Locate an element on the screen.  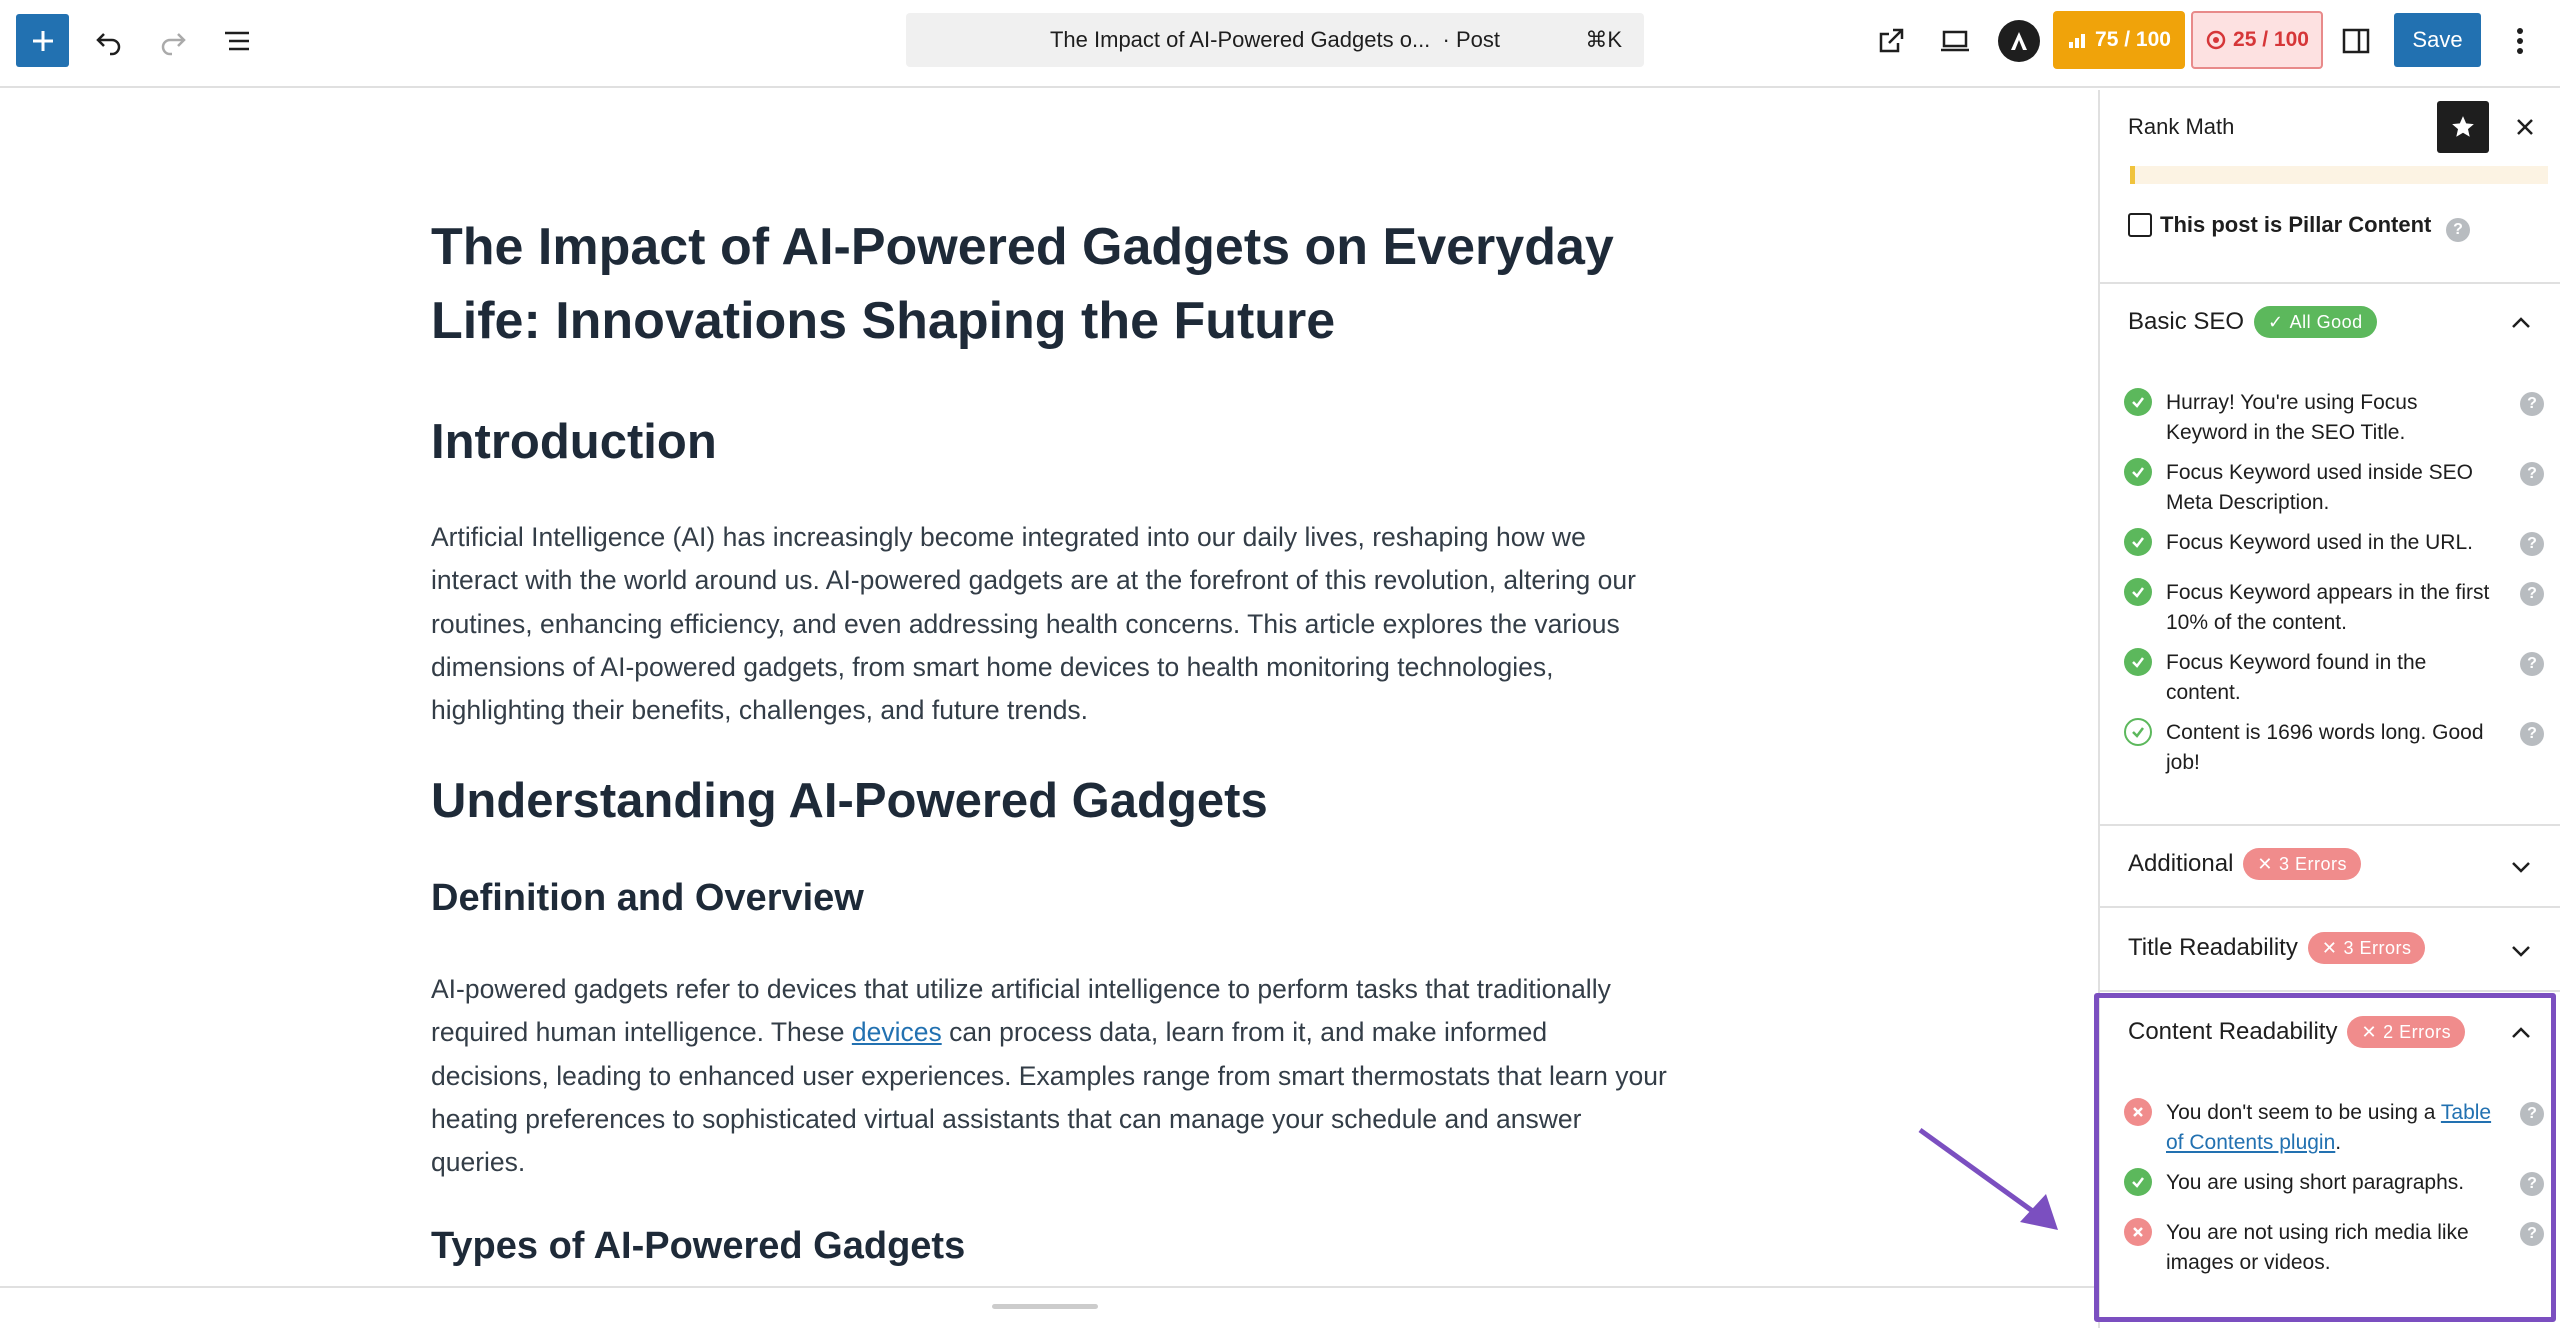
undo-icon is located at coordinates (108, 44).